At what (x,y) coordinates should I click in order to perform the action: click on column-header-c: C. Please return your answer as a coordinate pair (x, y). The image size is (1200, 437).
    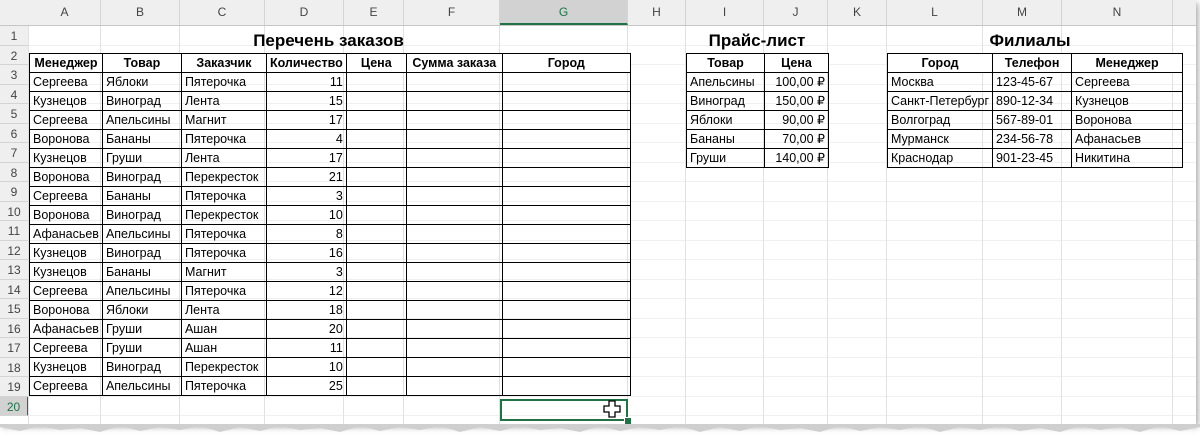
    Looking at the image, I should click on (222, 12).